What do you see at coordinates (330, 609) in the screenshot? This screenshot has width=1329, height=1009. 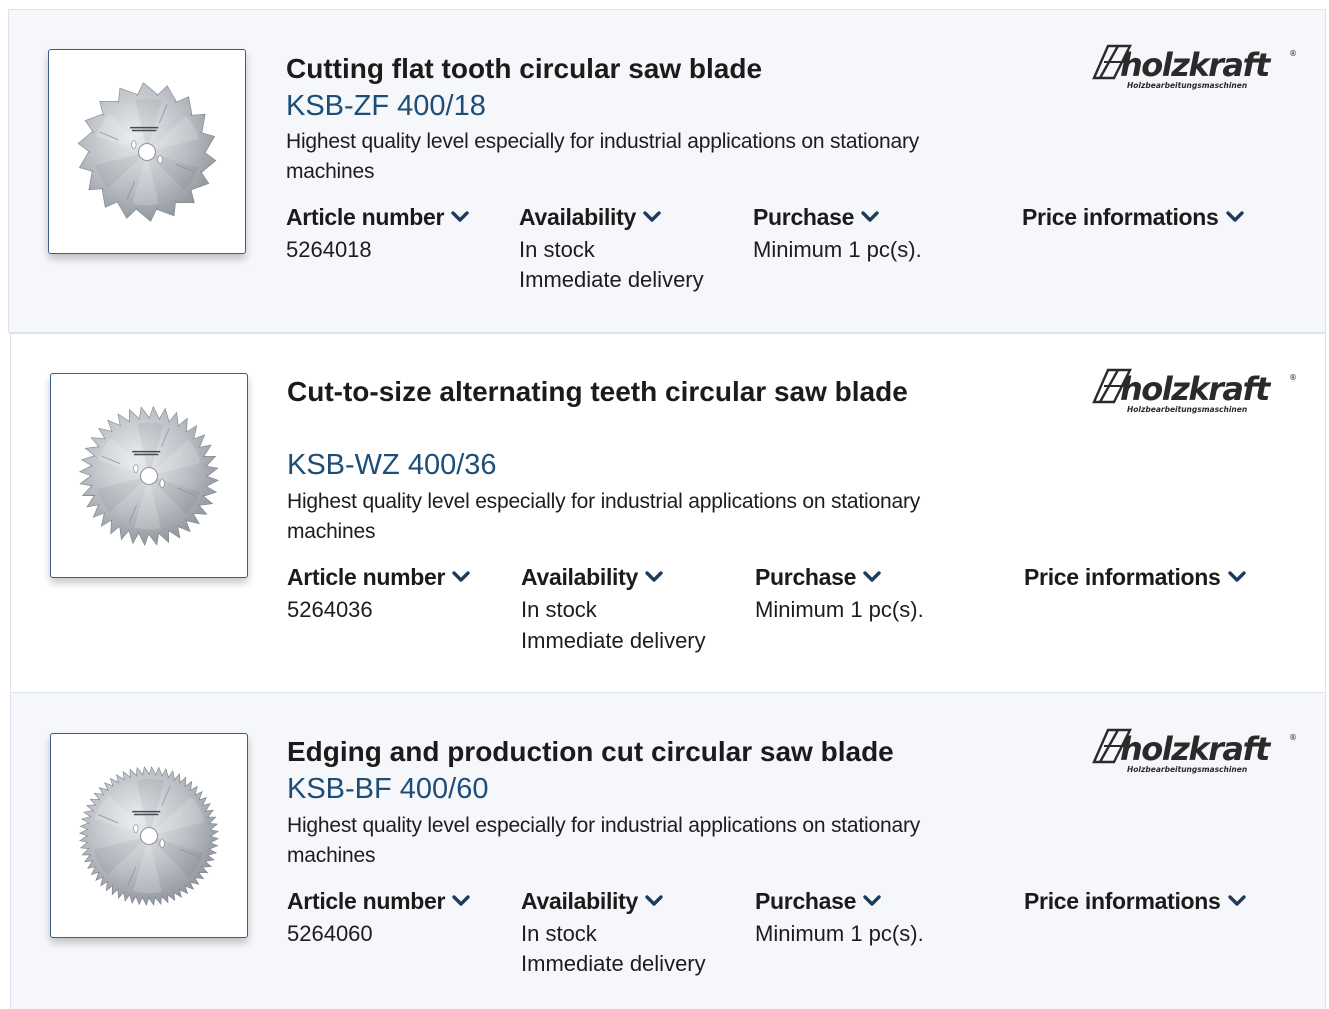 I see `article-number-value: 5264036` at bounding box center [330, 609].